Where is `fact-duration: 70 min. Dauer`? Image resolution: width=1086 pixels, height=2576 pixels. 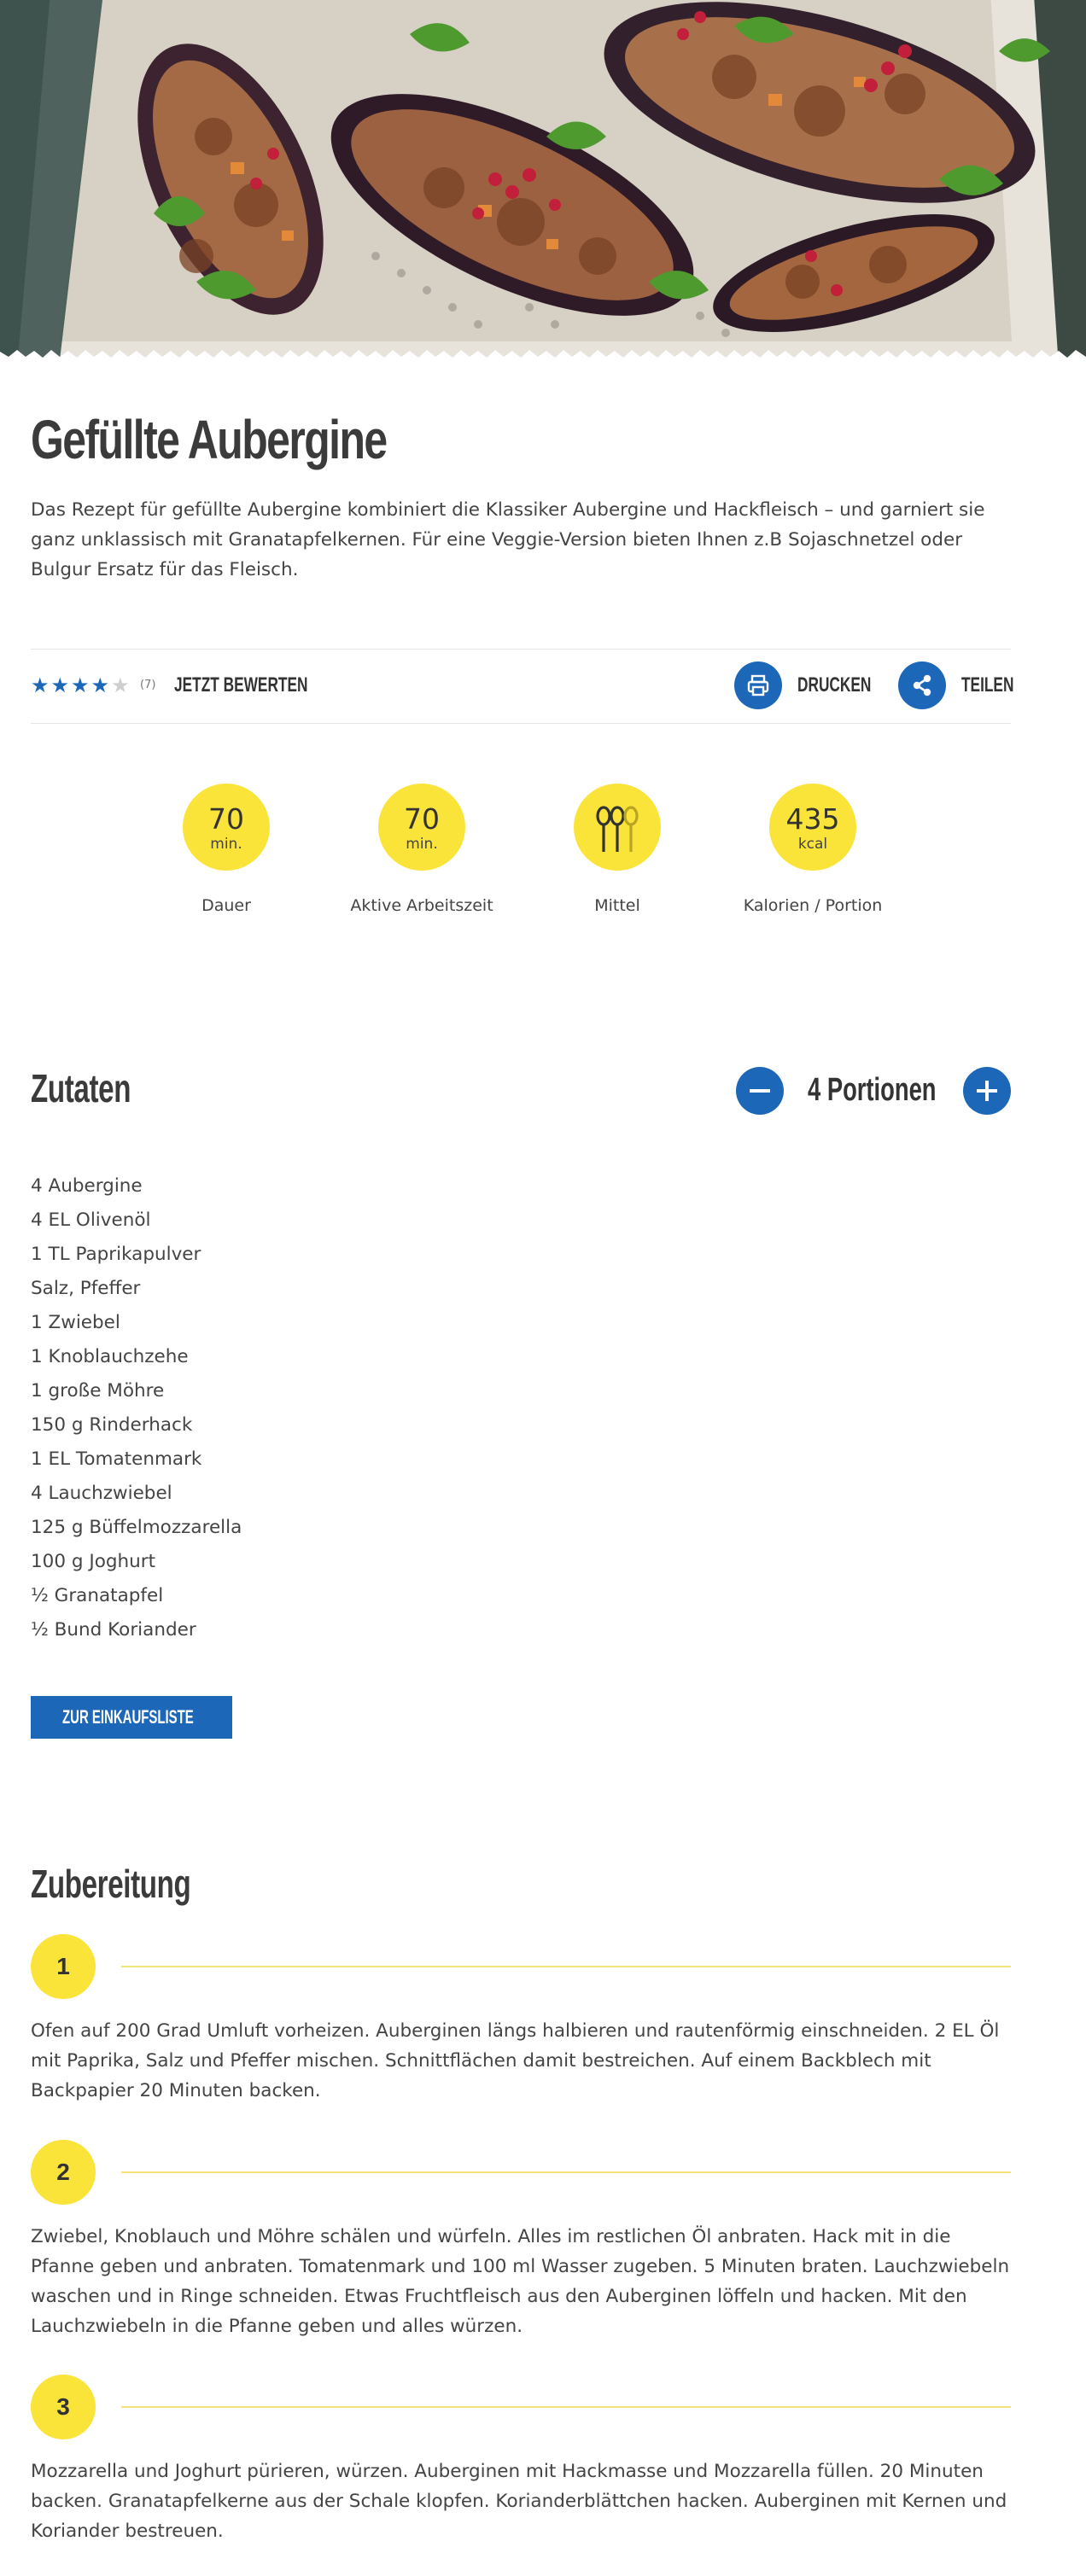
fact-duration: 70 min. Dauer is located at coordinates (226, 849).